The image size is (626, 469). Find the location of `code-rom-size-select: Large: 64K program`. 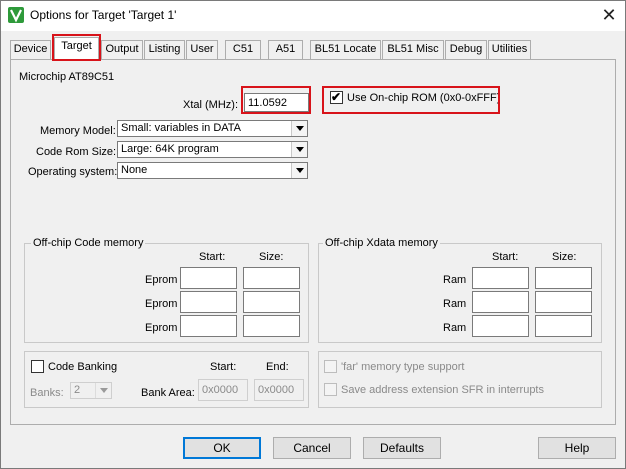

code-rom-size-select: Large: 64K program is located at coordinates (212, 149).